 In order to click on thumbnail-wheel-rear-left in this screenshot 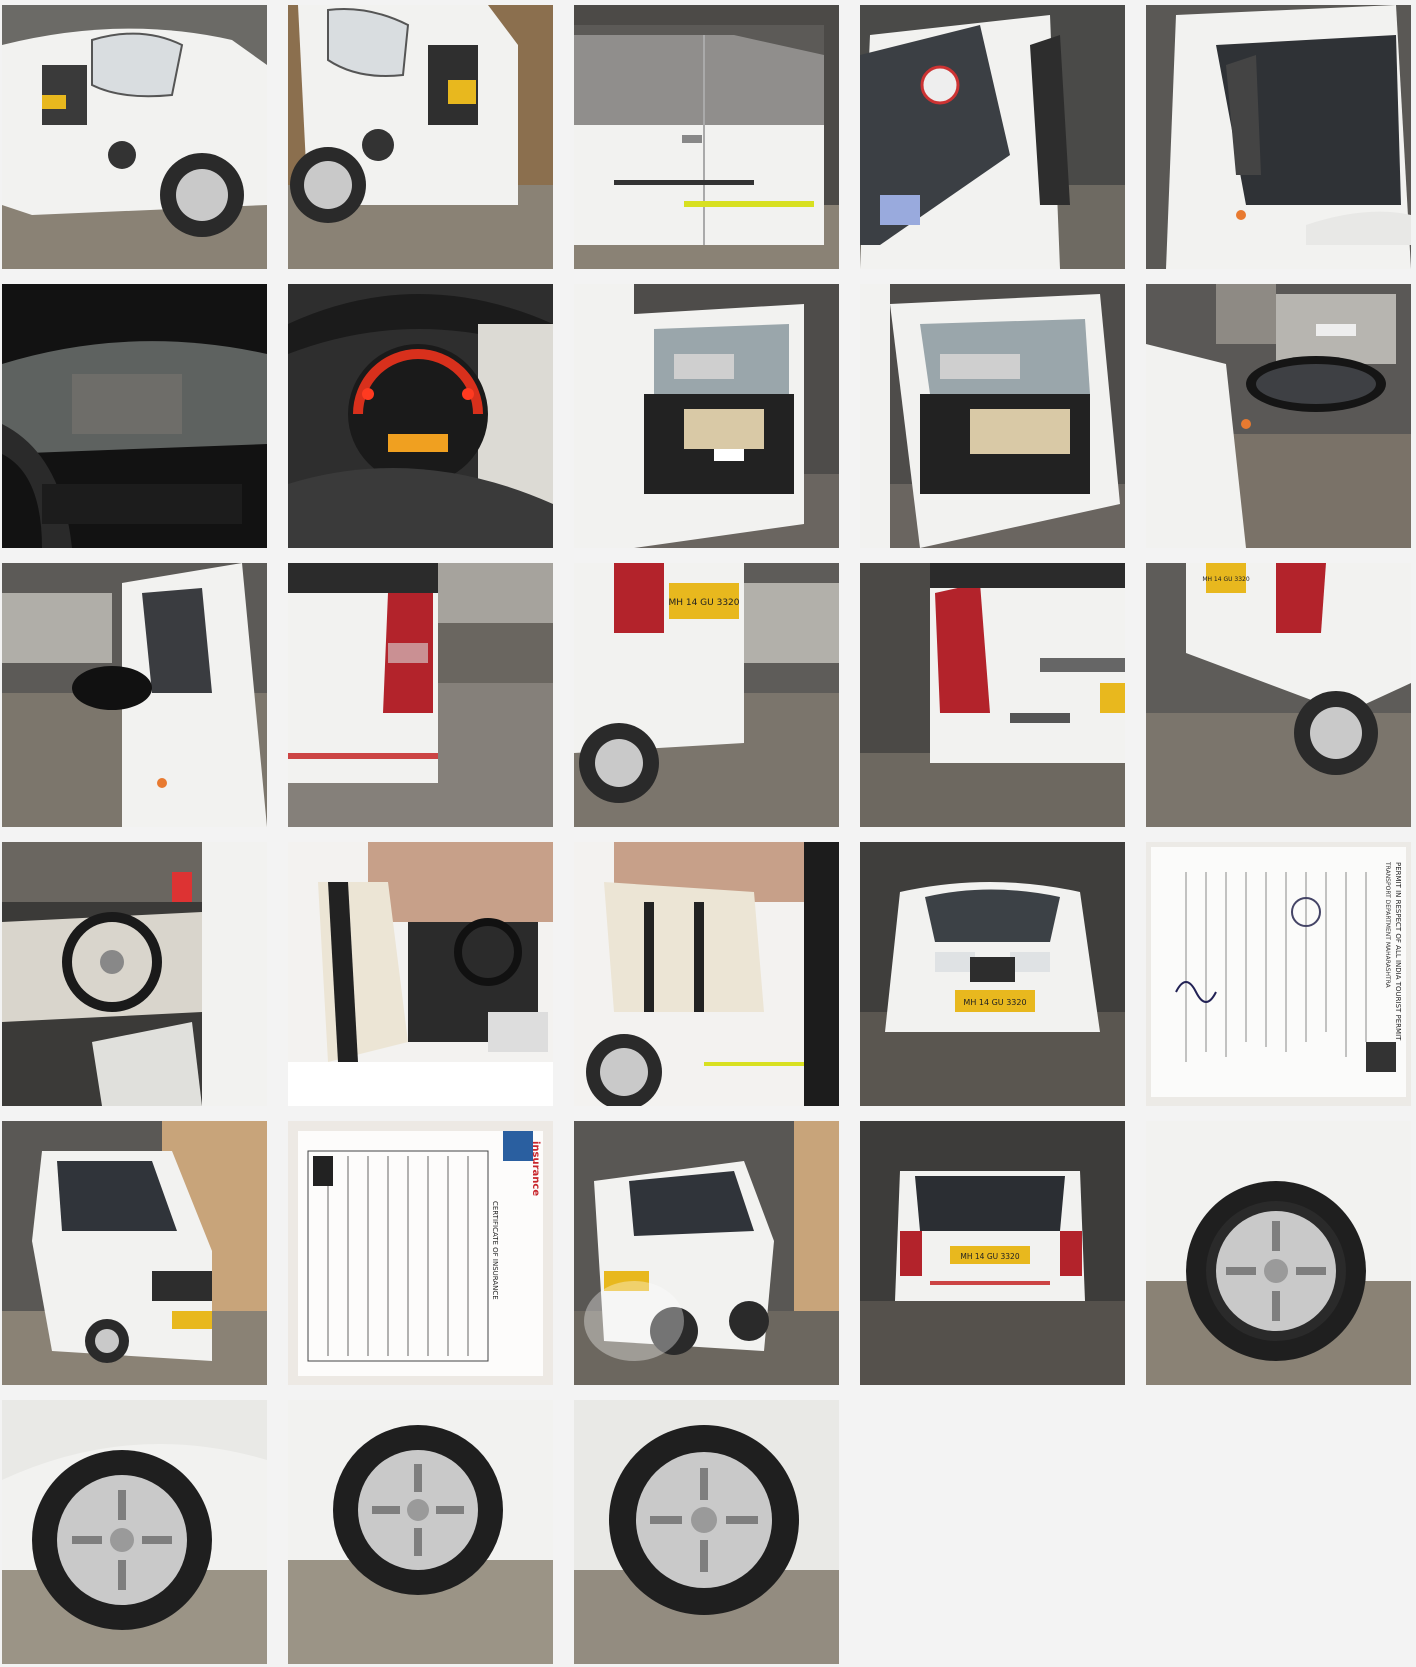, I will do `click(420, 1532)`.